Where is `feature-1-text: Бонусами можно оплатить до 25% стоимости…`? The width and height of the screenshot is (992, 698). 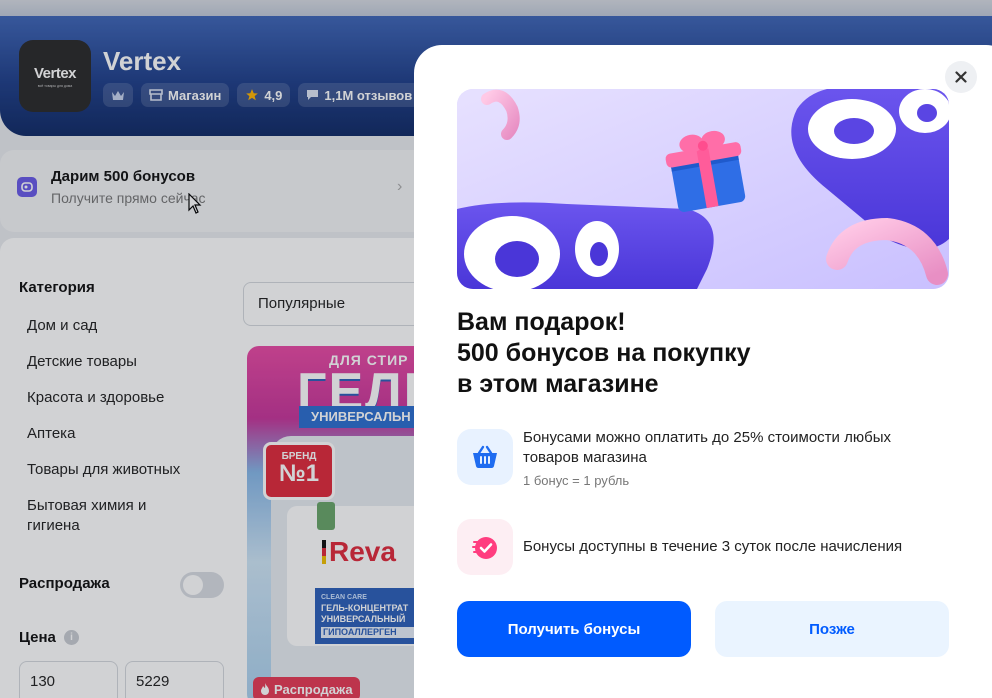 feature-1-text: Бонусами можно оплатить до 25% стоимости… is located at coordinates (707, 448).